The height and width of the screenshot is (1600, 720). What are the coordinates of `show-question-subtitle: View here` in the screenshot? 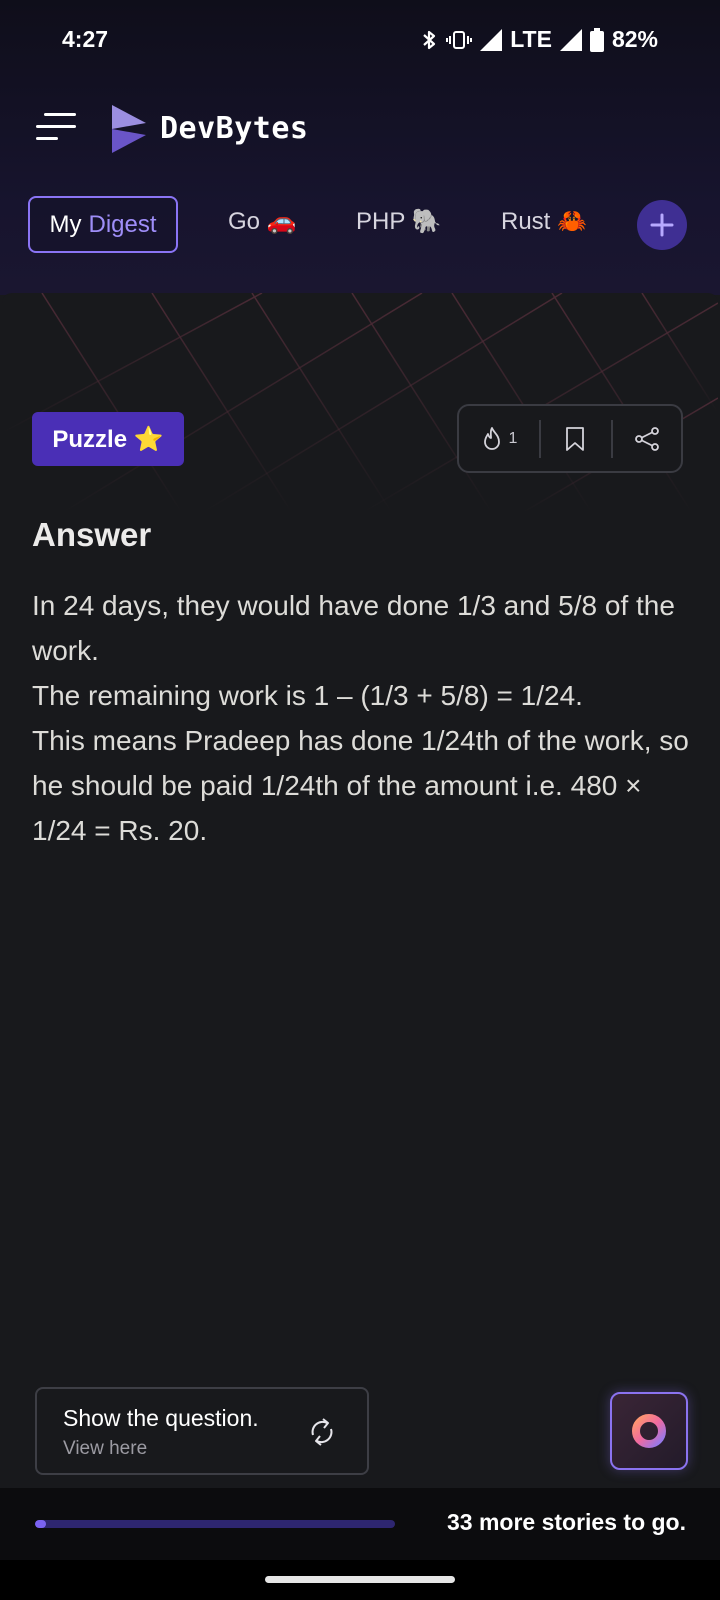 It's located at (105, 1448).